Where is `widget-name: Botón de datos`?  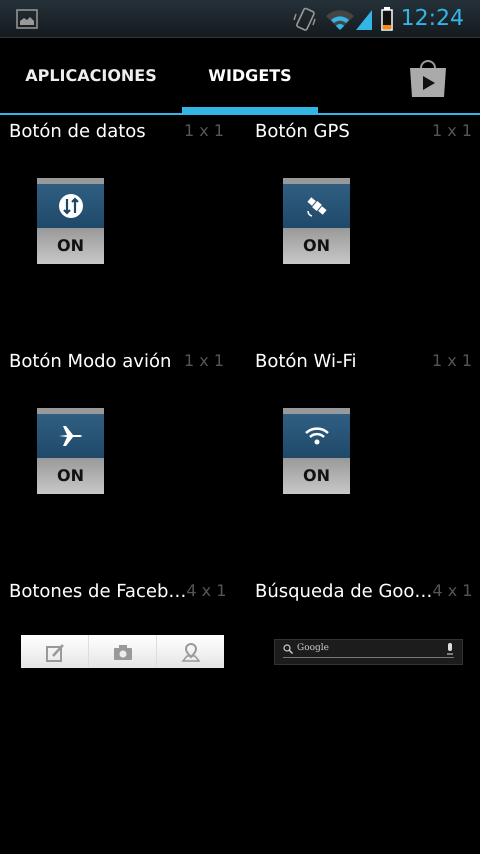 widget-name: Botón de datos is located at coordinates (77, 132).